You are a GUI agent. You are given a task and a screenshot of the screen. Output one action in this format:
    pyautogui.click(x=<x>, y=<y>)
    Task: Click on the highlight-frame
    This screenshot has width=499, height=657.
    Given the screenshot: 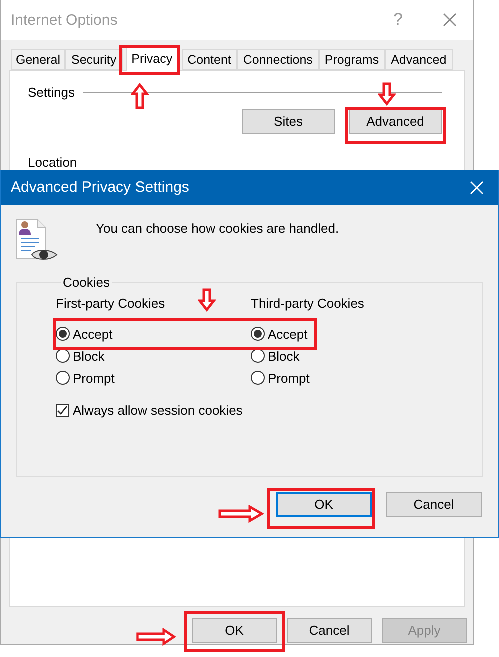 What is the action you would take?
    pyautogui.click(x=149, y=60)
    